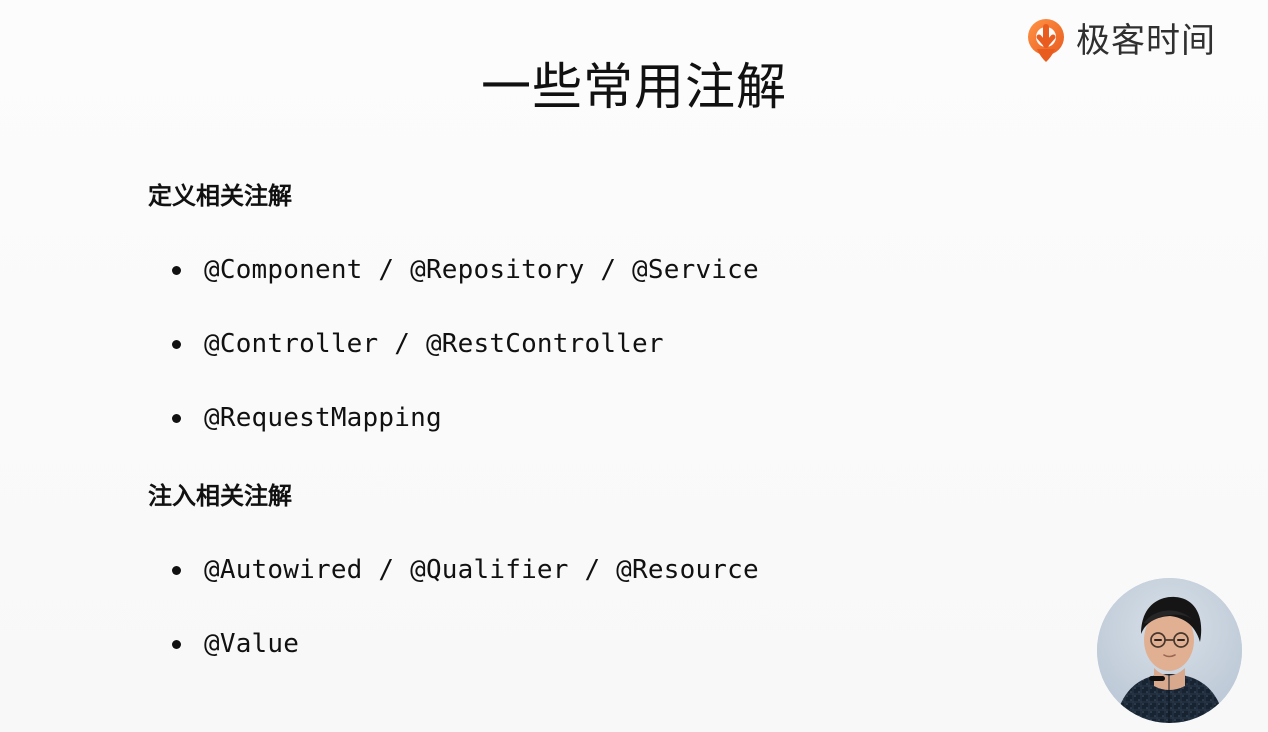 The image size is (1268, 732). What do you see at coordinates (481, 570) in the screenshot?
I see `annotation-list-text: @Autowired / @Qualifier / @Resource` at bounding box center [481, 570].